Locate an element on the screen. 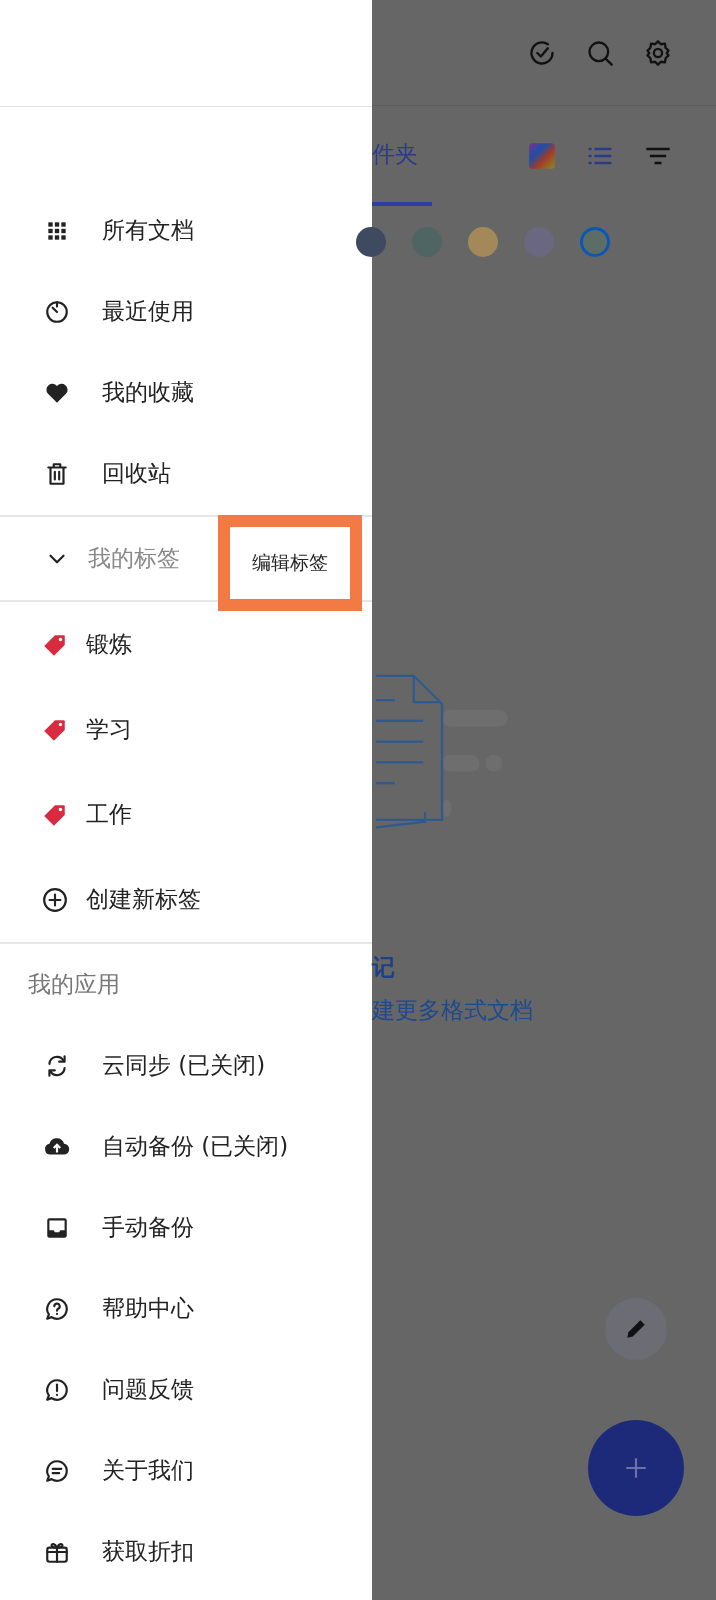  empty-state-subtitle: 建更多格式文档 is located at coordinates (453, 1010).